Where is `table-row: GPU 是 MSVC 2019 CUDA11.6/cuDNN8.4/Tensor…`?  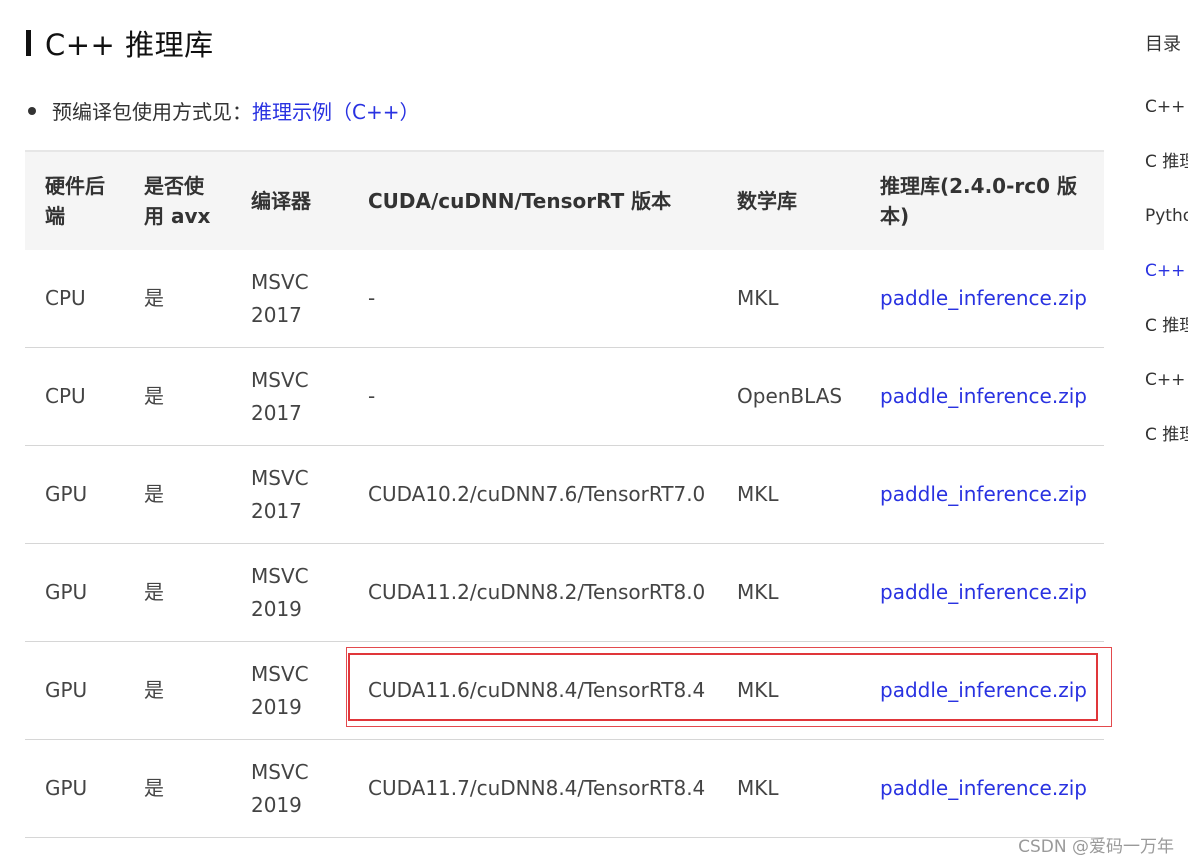 table-row: GPU 是 MSVC 2019 CUDA11.6/cuDNN8.4/Tensor… is located at coordinates (564, 690).